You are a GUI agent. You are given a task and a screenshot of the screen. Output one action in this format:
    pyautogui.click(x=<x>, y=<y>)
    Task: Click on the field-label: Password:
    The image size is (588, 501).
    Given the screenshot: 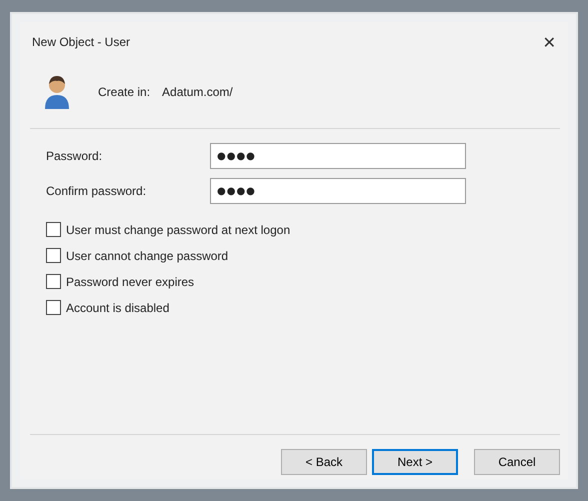 What is the action you would take?
    pyautogui.click(x=75, y=156)
    